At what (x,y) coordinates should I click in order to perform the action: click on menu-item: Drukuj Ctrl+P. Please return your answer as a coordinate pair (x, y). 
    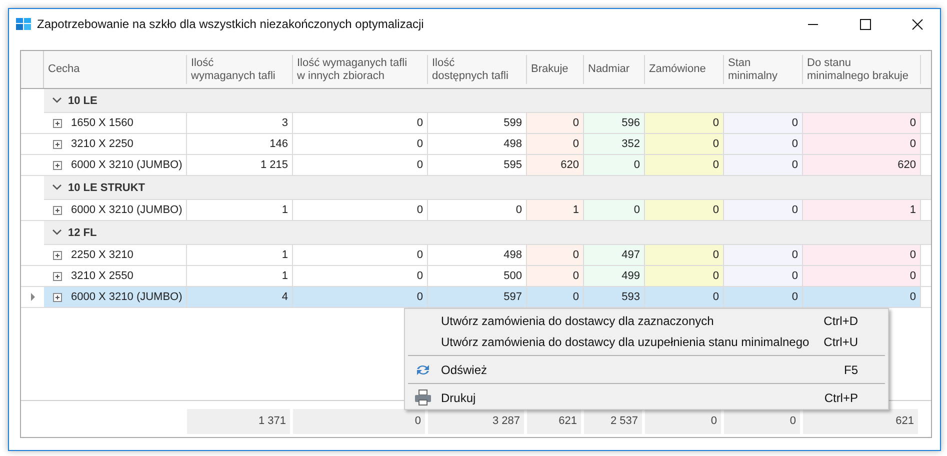
    Looking at the image, I should click on (646, 397).